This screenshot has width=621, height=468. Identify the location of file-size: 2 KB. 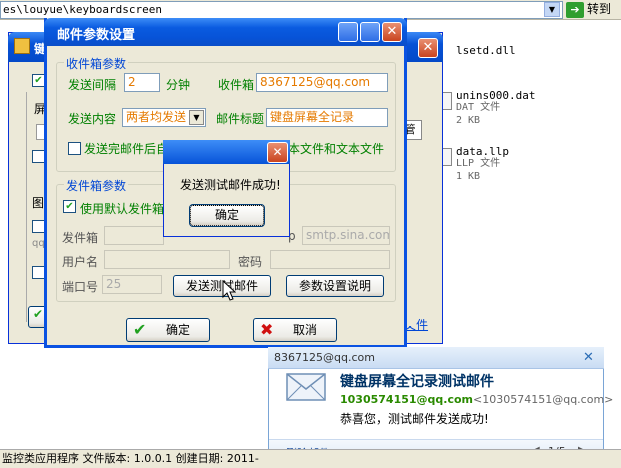
(468, 120).